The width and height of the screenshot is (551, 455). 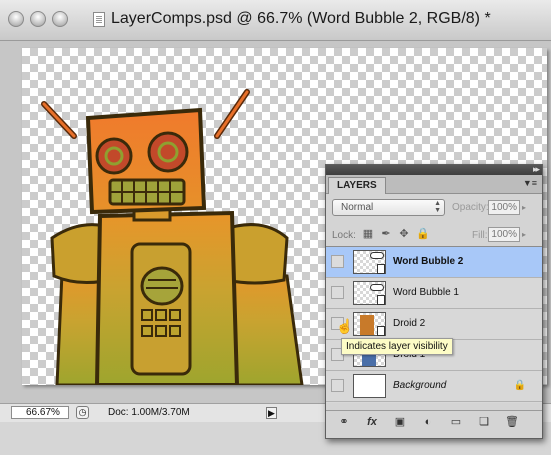 I want to click on mask-icon: ▣, so click(x=400, y=422).